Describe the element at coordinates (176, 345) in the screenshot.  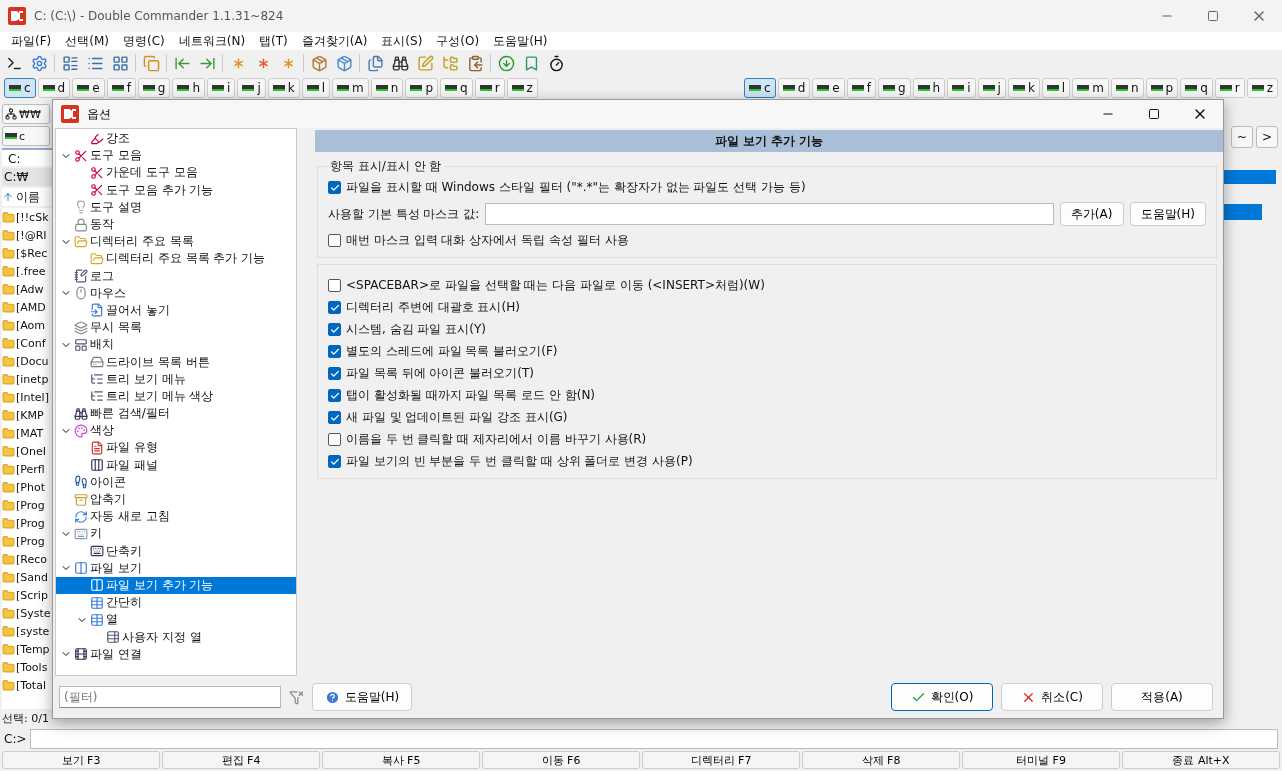
I see `tree-item: 배치` at that location.